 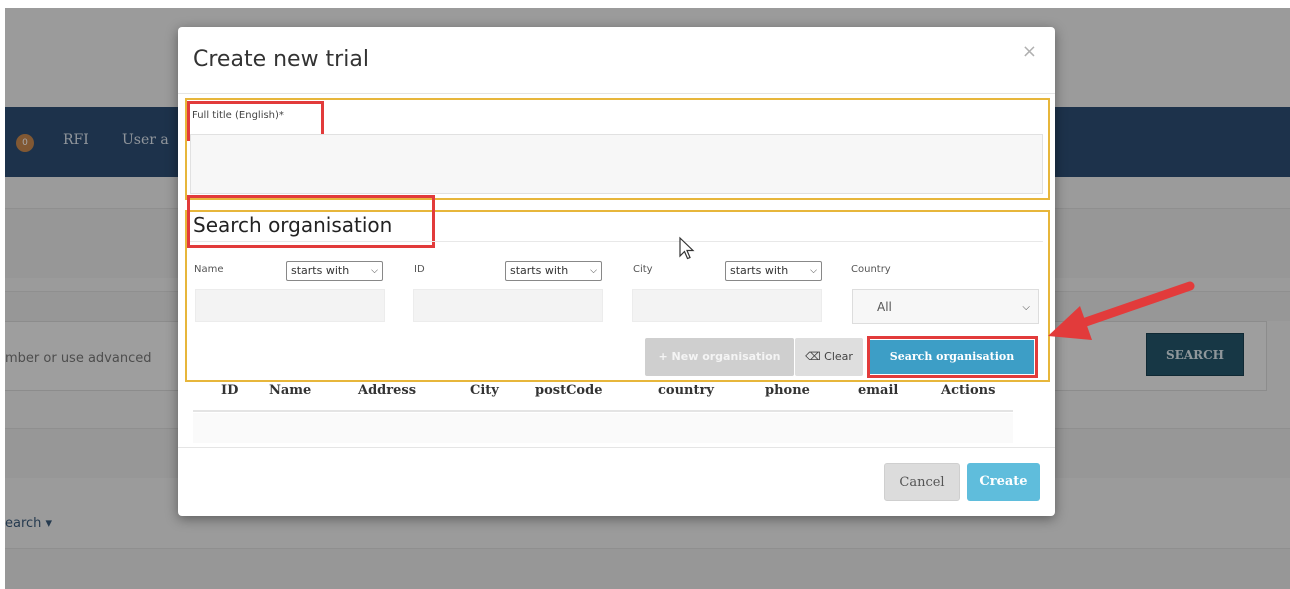 I want to click on col-header-city: City, so click(x=484, y=390).